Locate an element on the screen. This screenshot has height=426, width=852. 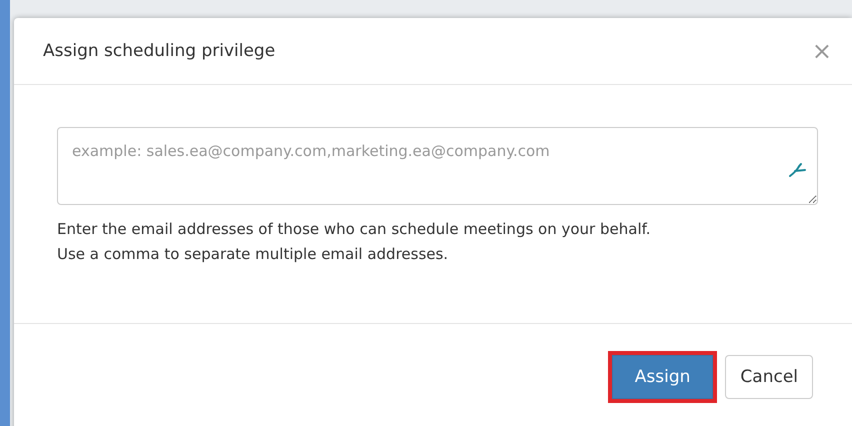
squiggle-icon is located at coordinates (797, 170).